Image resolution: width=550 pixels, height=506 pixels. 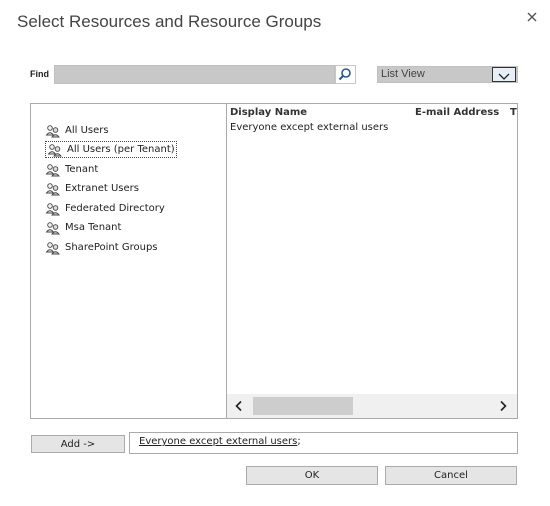 What do you see at coordinates (82, 169) in the screenshot?
I see `tree-item-label: Tenant` at bounding box center [82, 169].